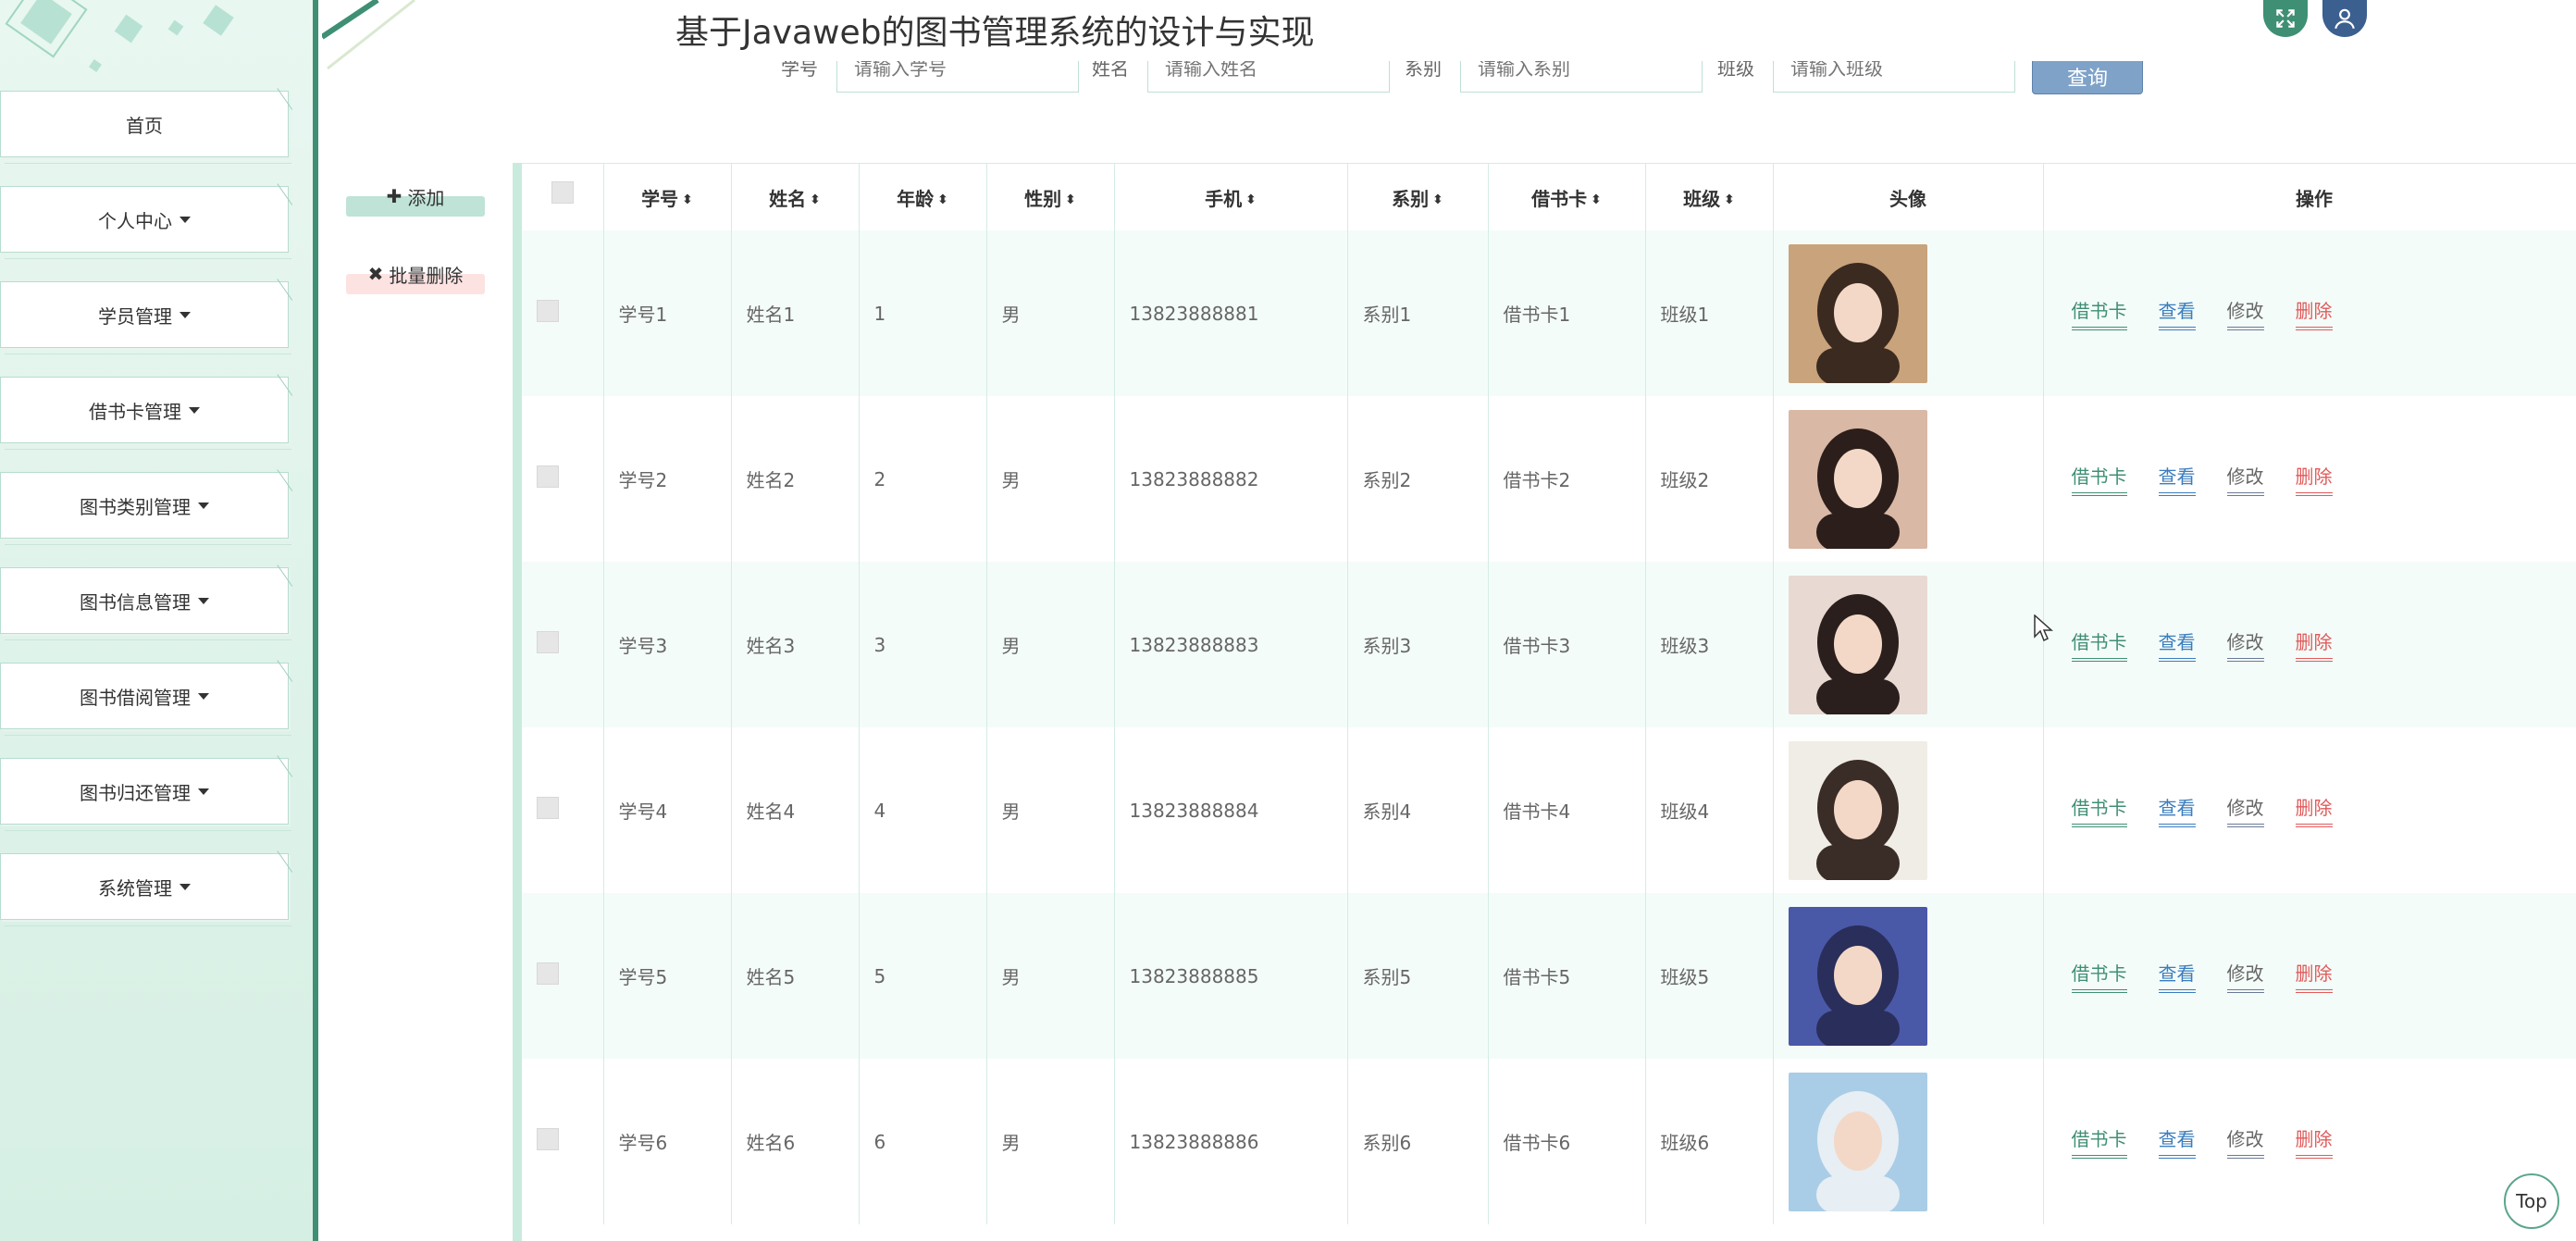 This screenshot has height=1241, width=2576. Describe the element at coordinates (1418, 810) in the screenshot. I see `cell-dept: 系别4` at that location.